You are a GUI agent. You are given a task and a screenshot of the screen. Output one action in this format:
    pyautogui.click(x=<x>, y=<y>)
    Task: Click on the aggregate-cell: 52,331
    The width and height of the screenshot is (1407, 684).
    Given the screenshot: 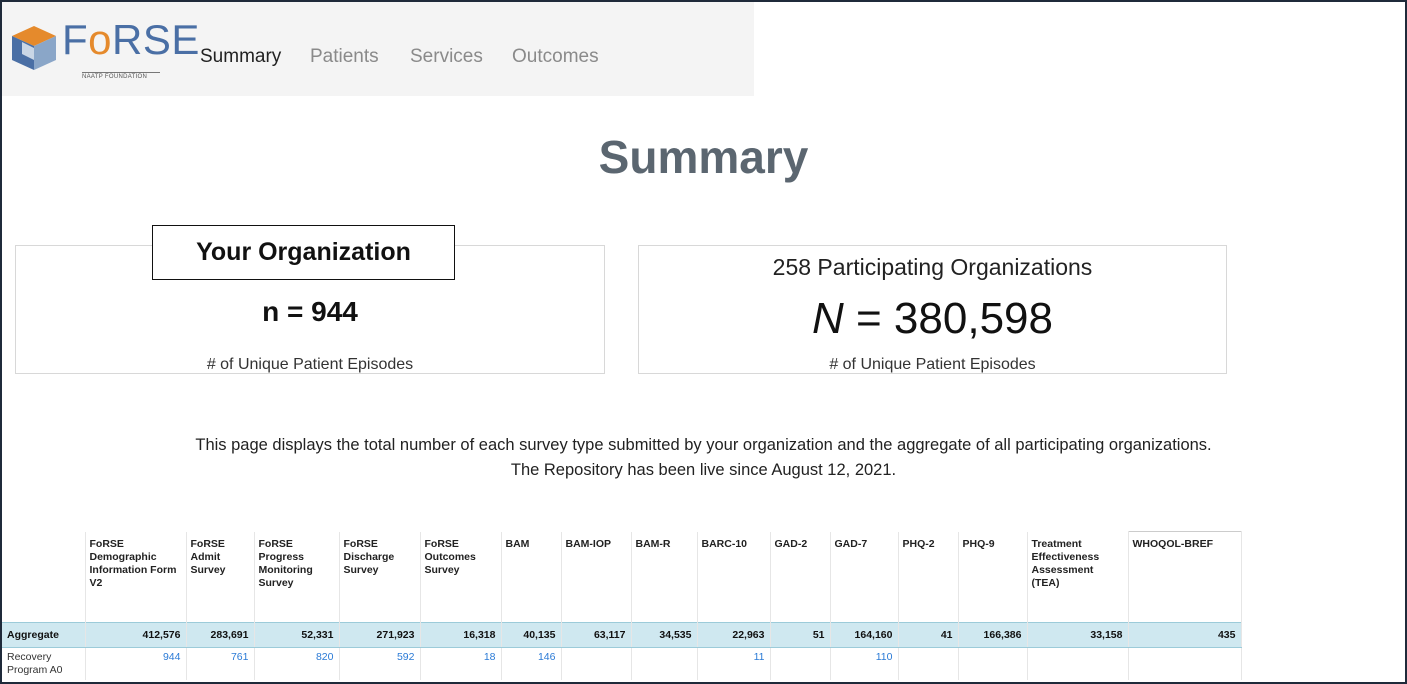 What is the action you would take?
    pyautogui.click(x=297, y=635)
    